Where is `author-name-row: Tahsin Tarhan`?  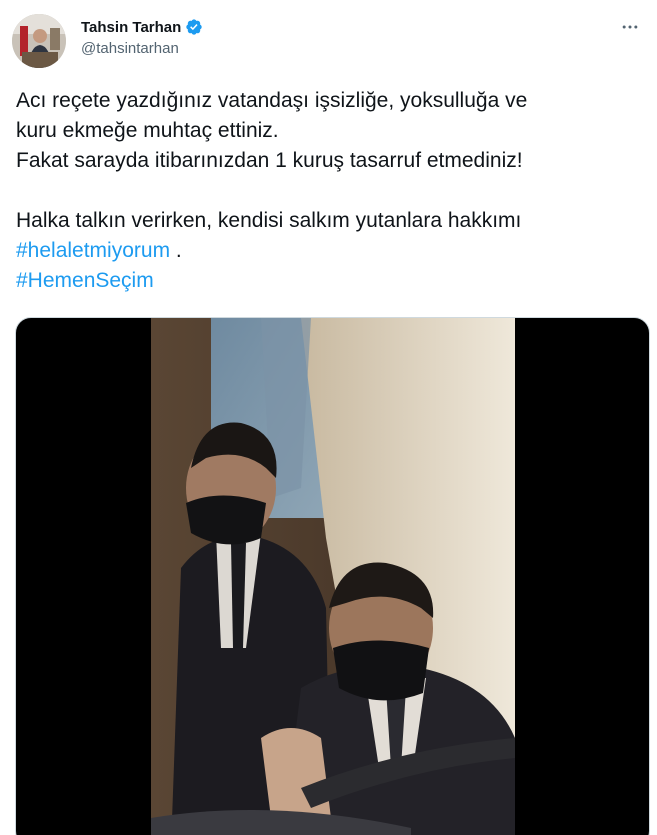 author-name-row: Tahsin Tarhan is located at coordinates (142, 27).